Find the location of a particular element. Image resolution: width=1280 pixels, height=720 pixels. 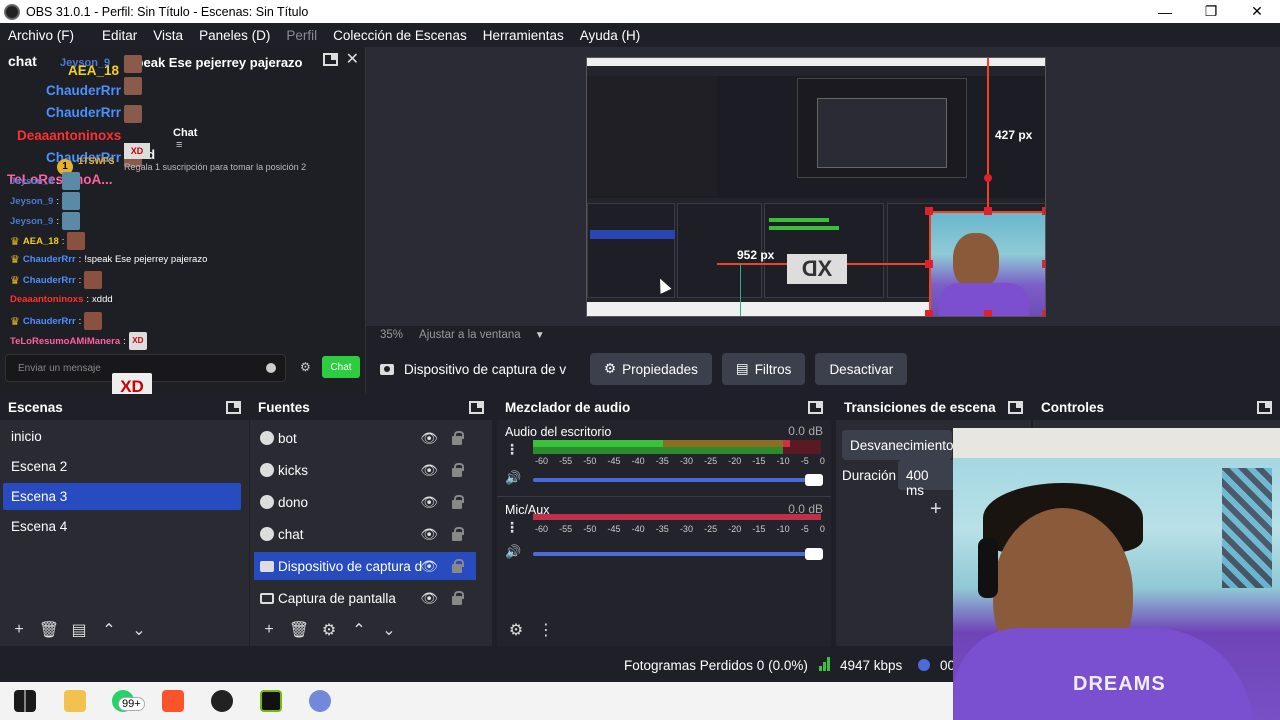

windows-start-icon is located at coordinates (25, 701).